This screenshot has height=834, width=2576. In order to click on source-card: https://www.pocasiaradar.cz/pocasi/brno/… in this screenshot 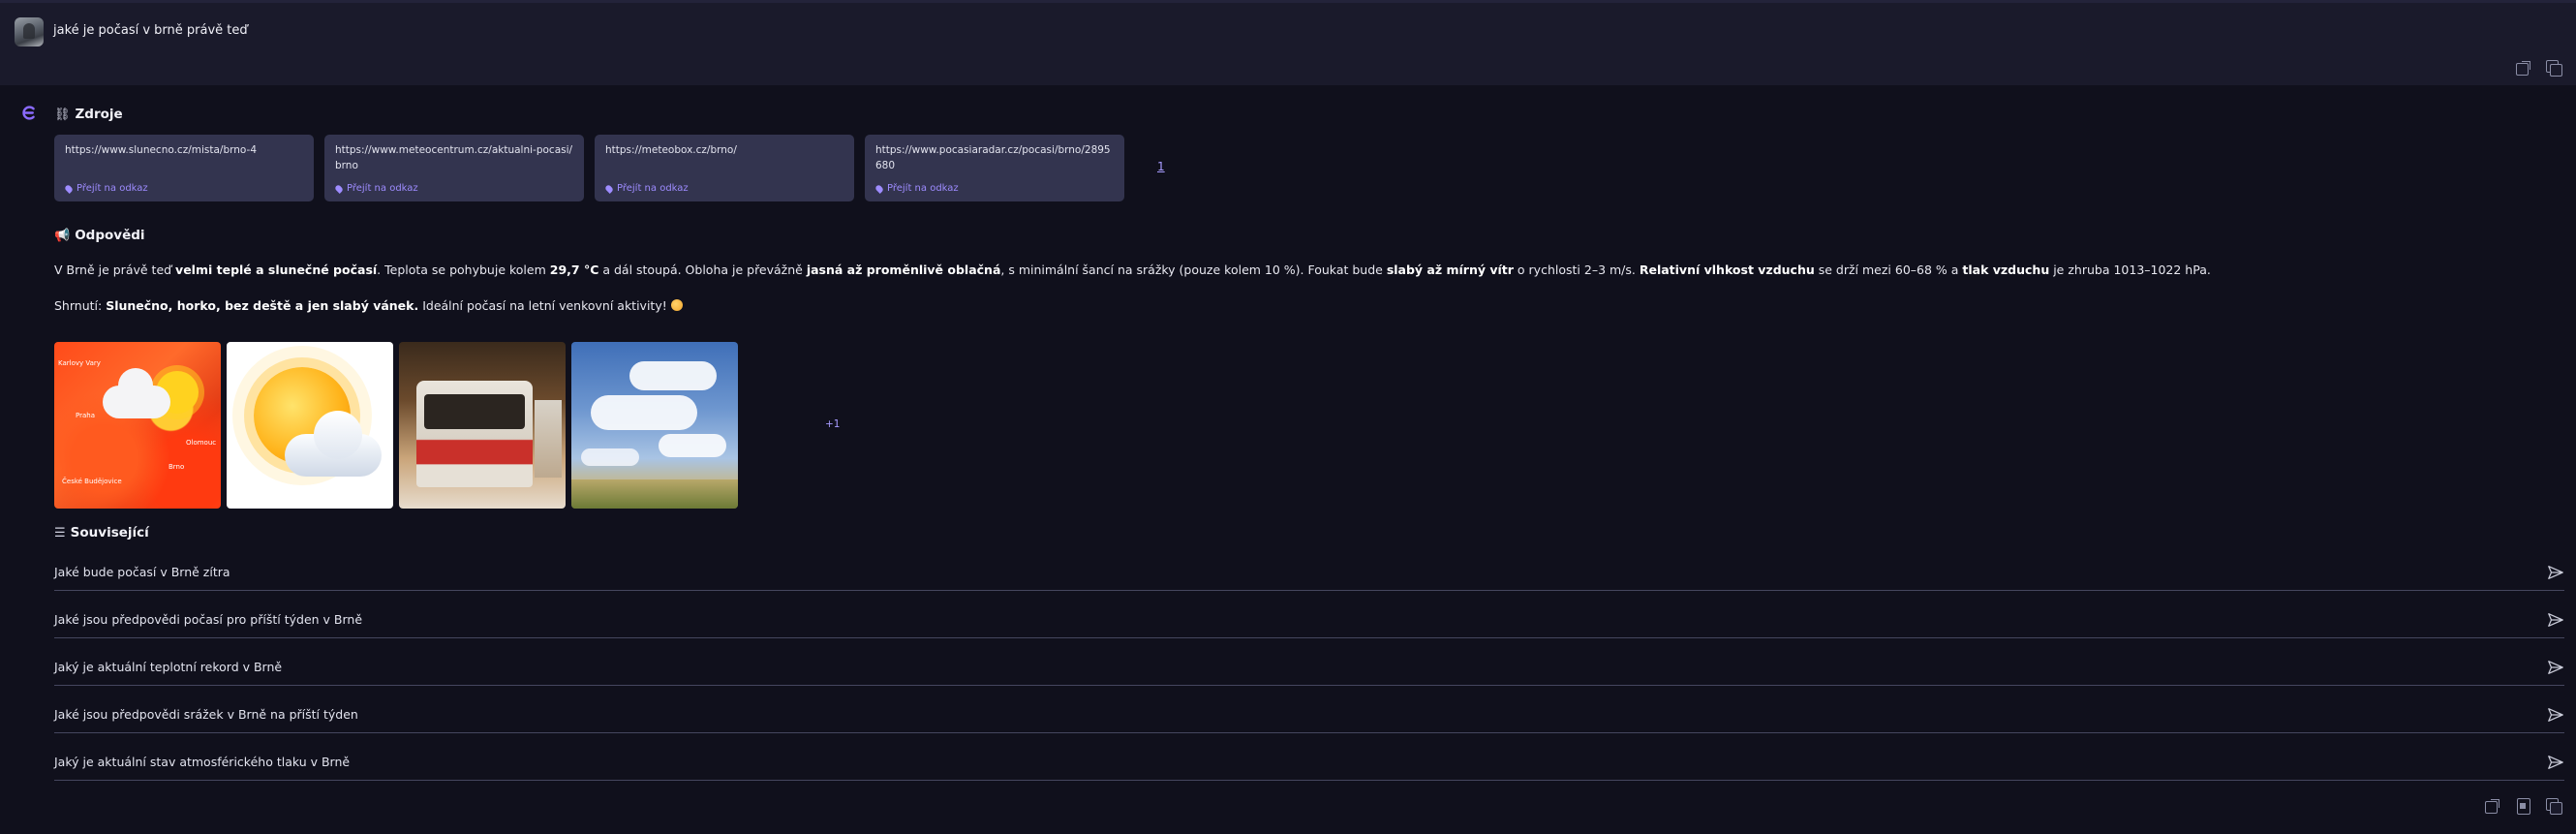, I will do `click(994, 168)`.